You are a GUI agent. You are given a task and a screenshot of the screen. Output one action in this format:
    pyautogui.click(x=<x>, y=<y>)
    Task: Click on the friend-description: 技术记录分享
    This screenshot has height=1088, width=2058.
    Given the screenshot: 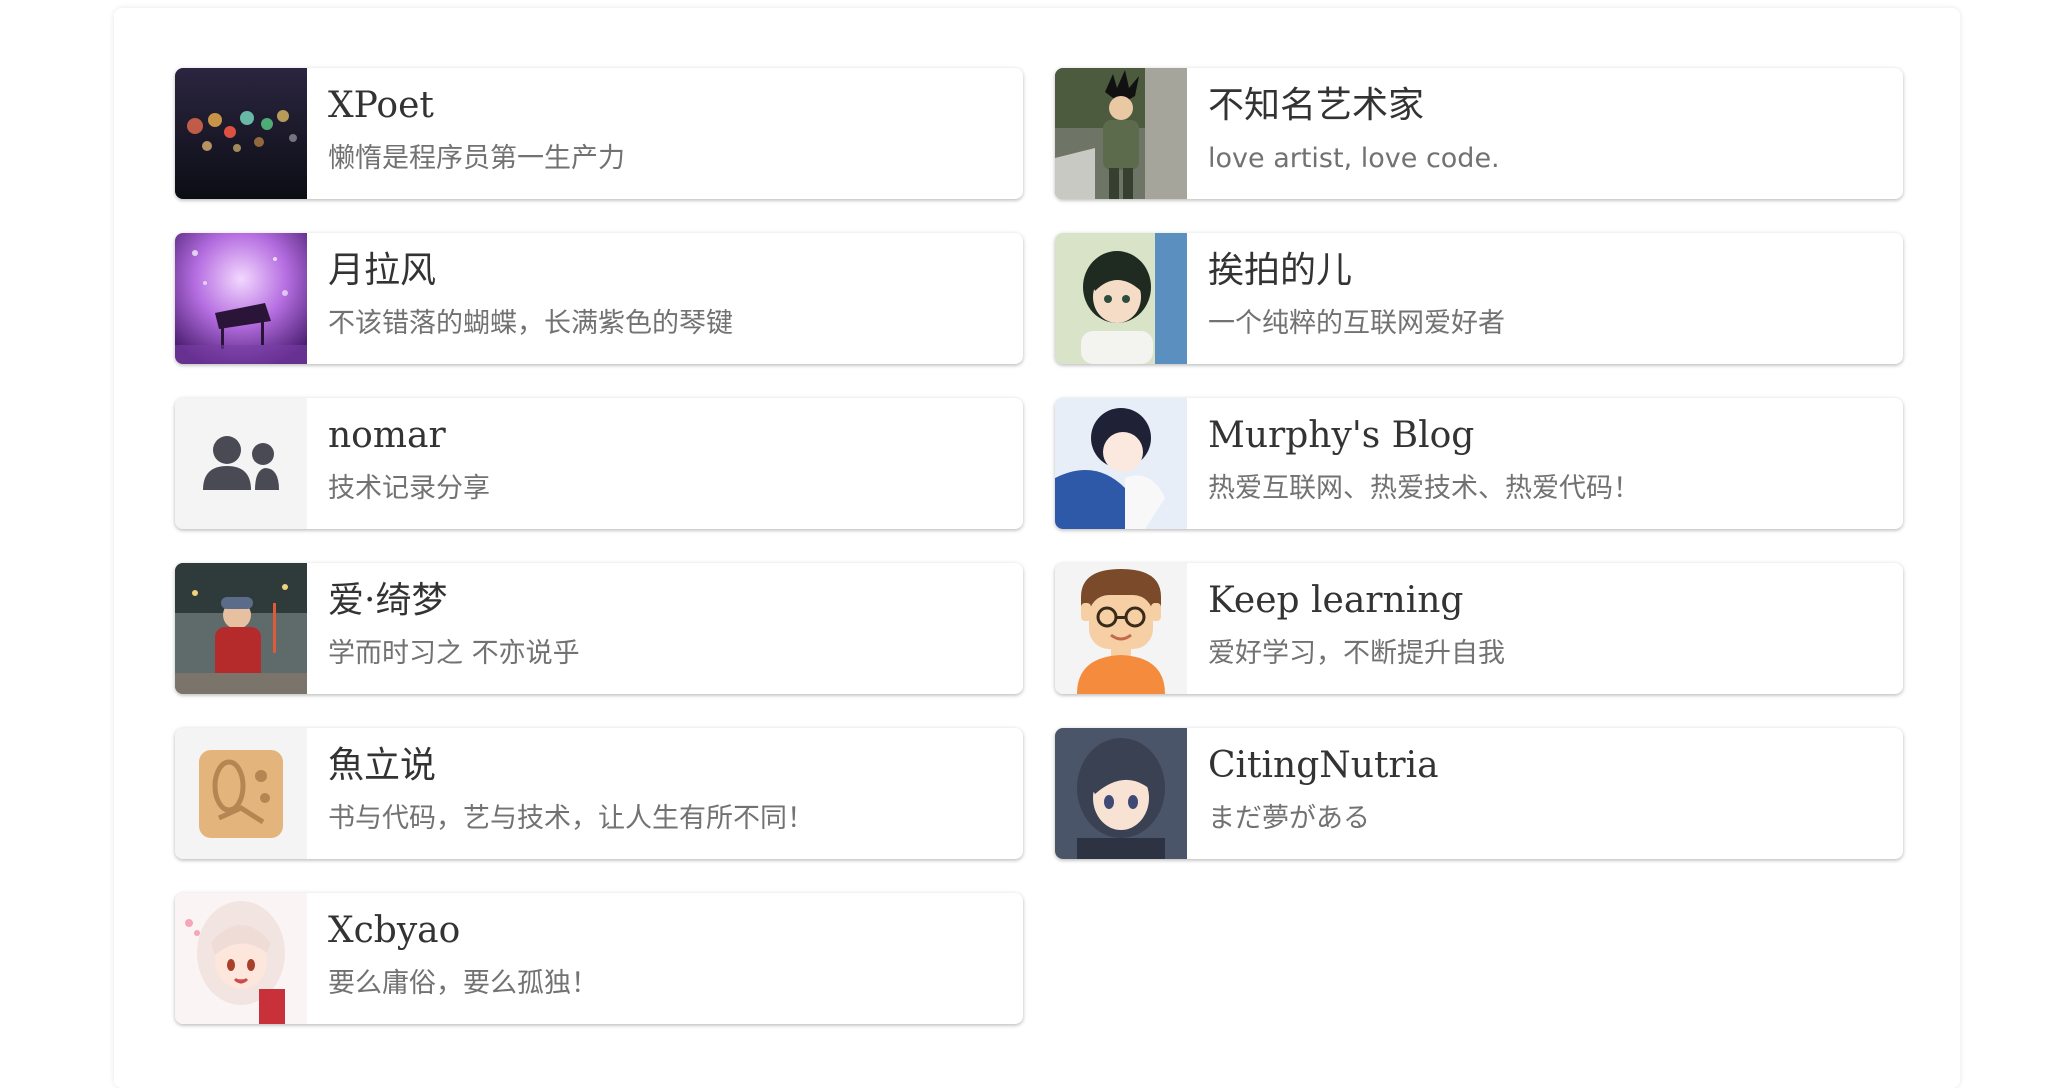 What is the action you would take?
    pyautogui.click(x=409, y=488)
    